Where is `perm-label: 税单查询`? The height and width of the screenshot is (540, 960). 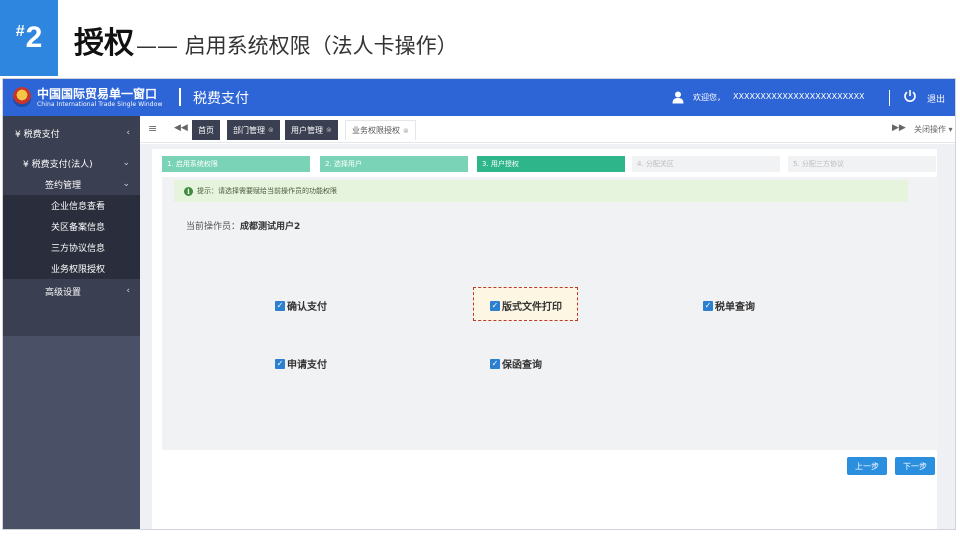 perm-label: 税单查询 is located at coordinates (735, 307).